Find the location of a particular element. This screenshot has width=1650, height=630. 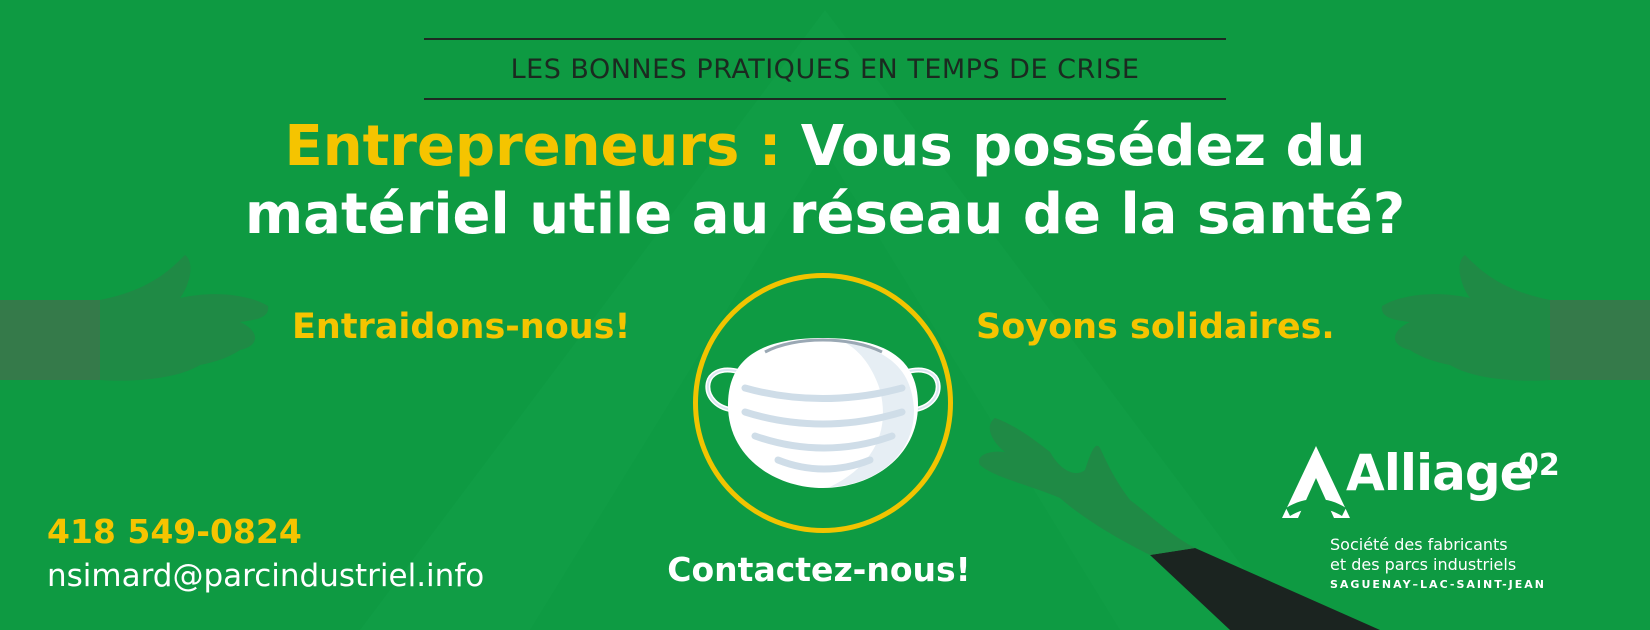

hand-right-icon is located at coordinates (1515, 318).